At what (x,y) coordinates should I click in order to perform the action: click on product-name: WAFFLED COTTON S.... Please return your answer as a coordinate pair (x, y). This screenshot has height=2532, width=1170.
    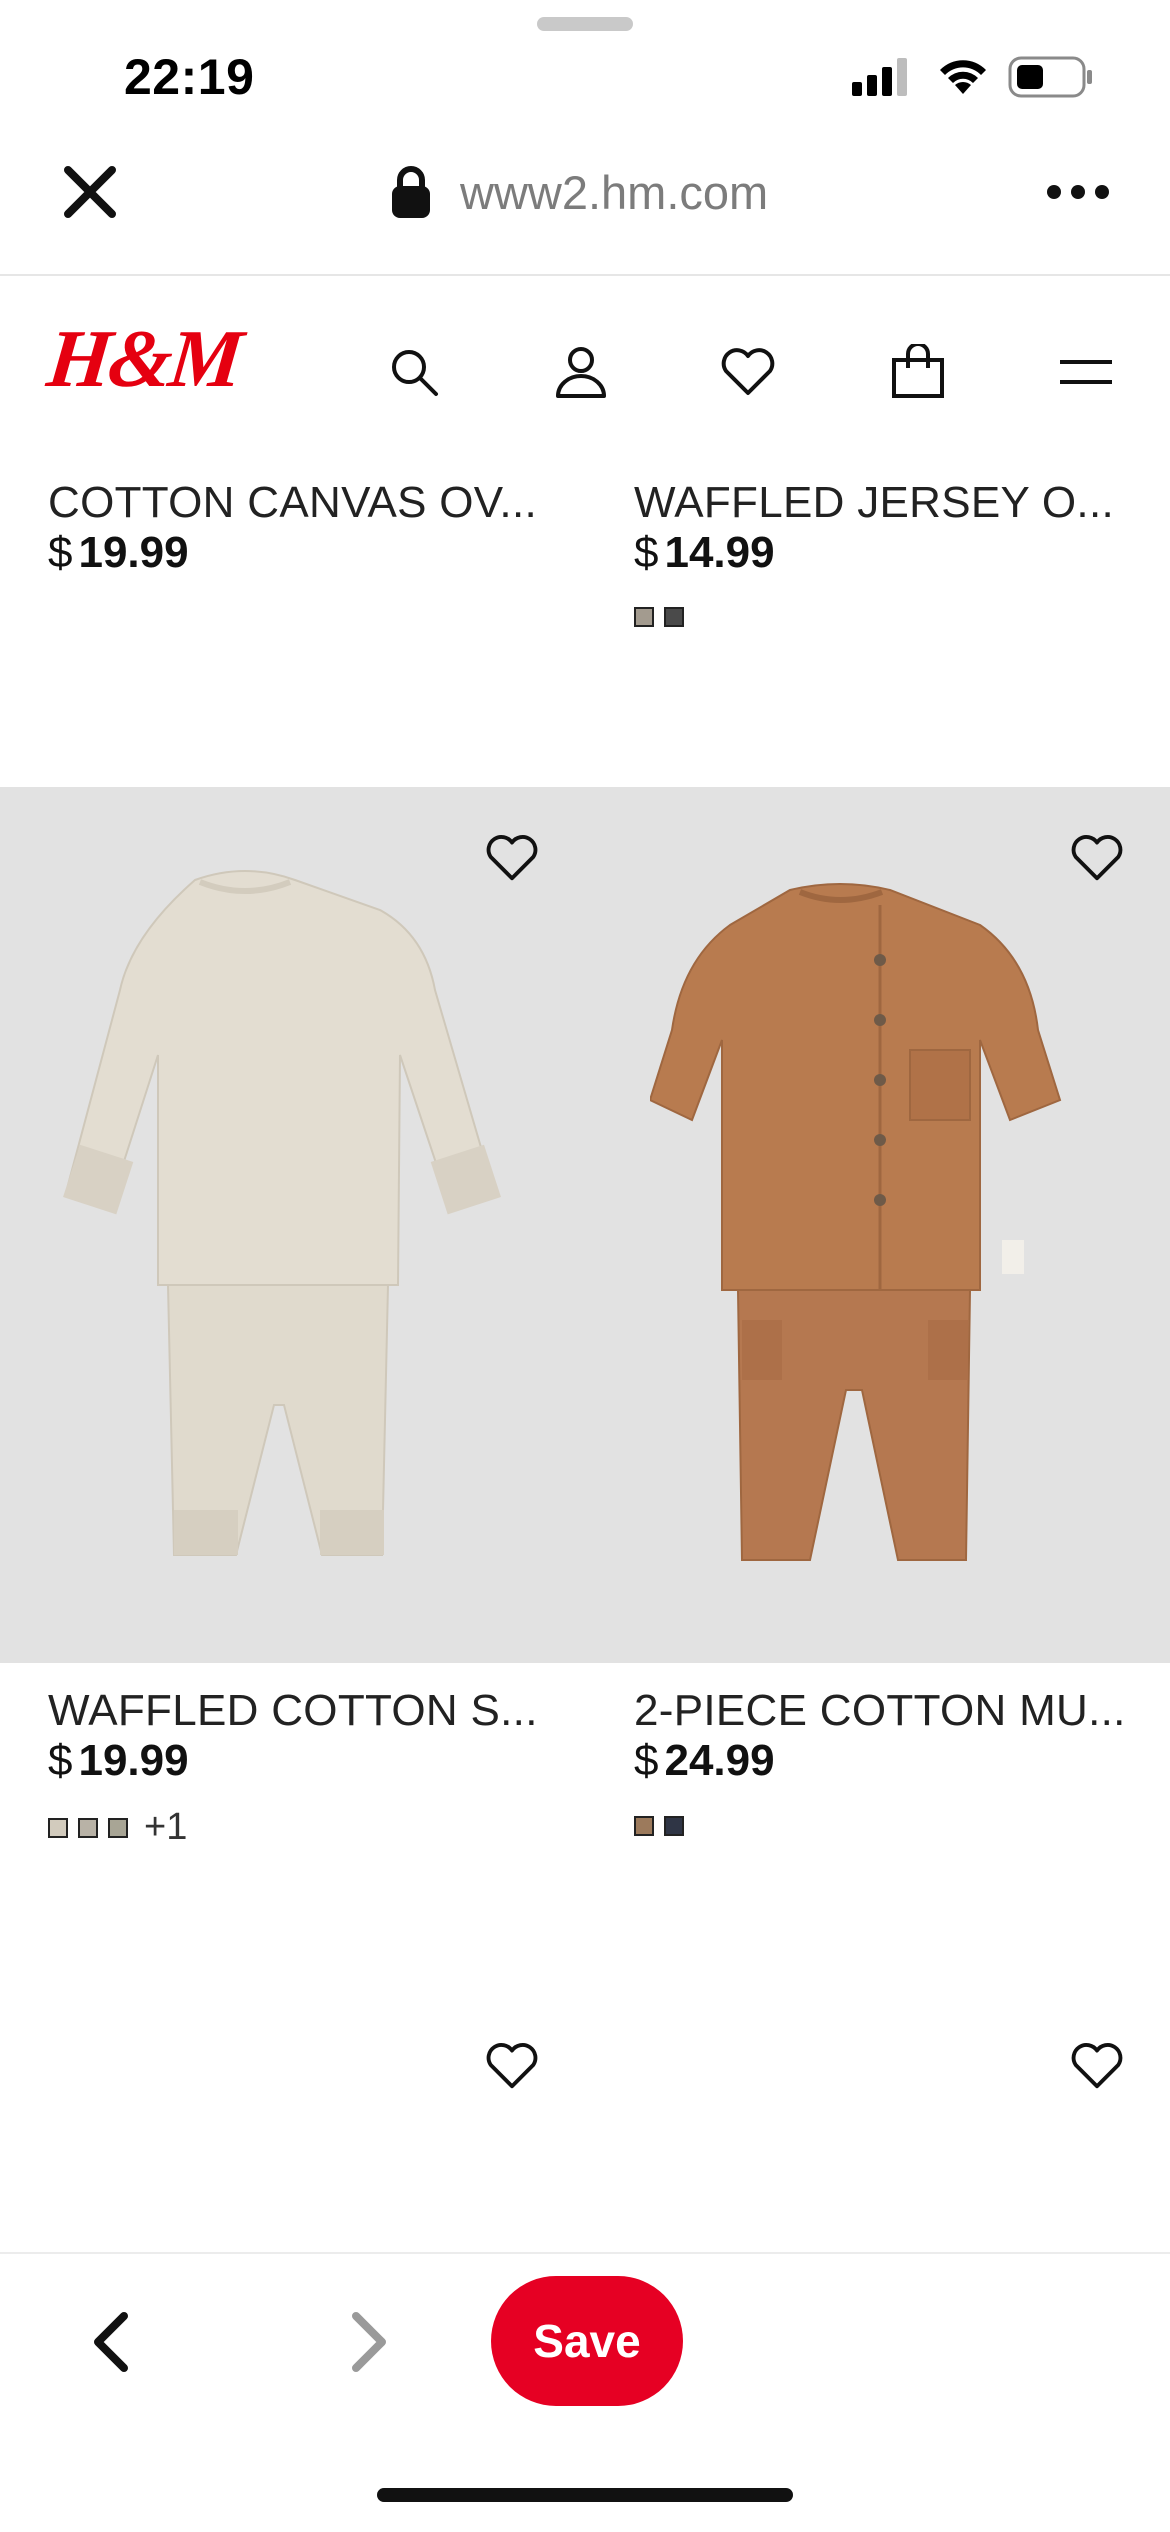
    Looking at the image, I should click on (293, 1711).